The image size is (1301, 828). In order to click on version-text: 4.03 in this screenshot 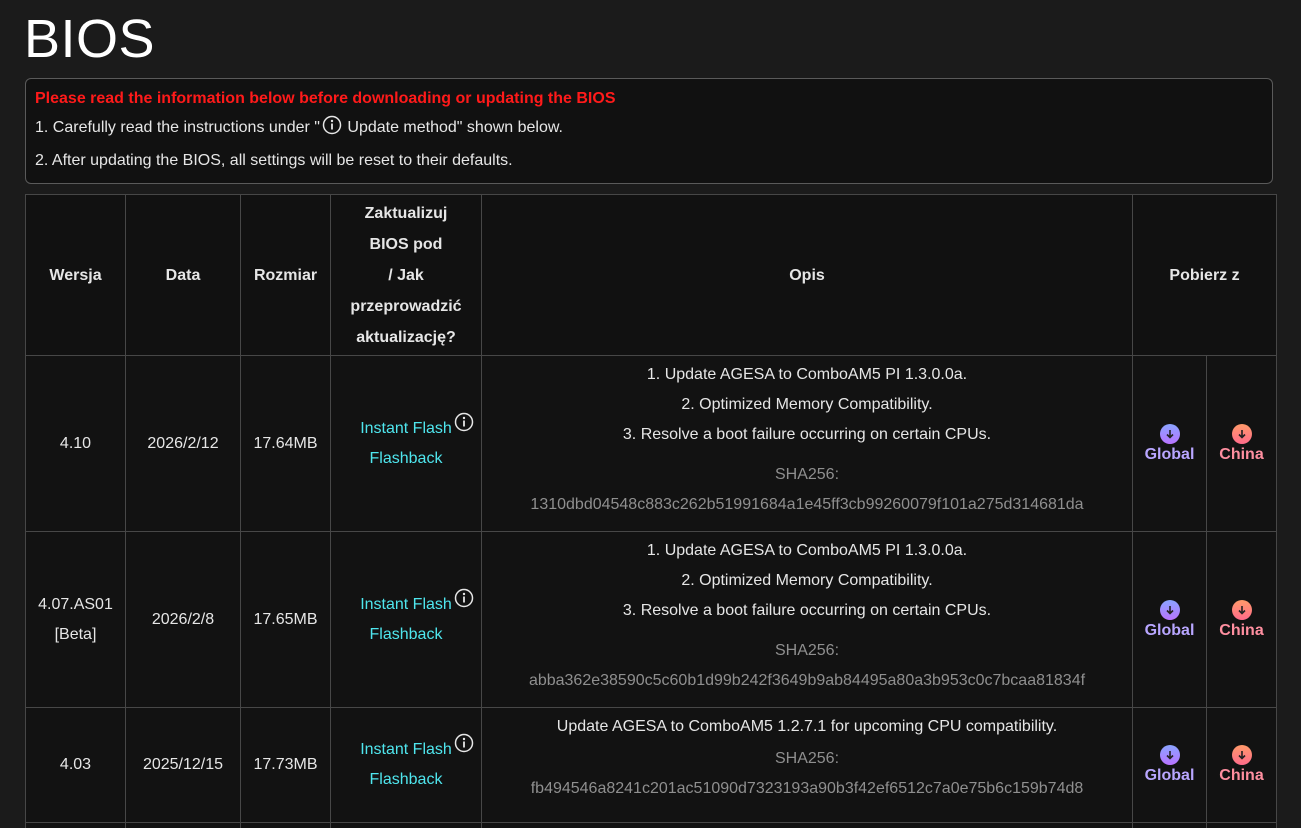, I will do `click(75, 764)`.